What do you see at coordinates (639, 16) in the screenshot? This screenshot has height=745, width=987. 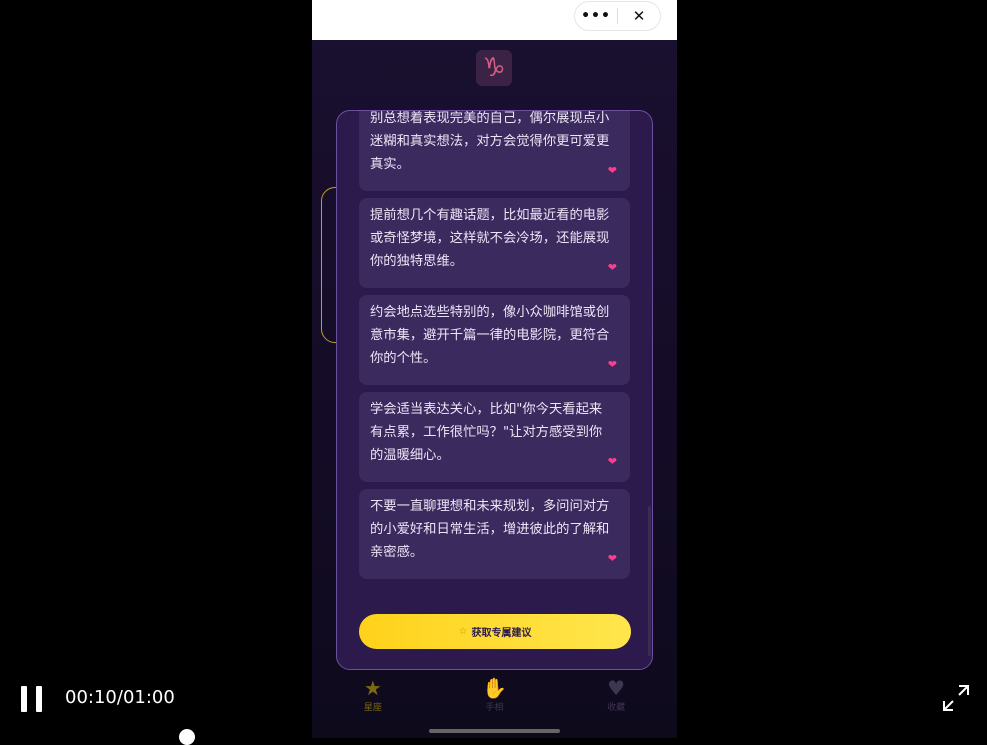 I see `close-button: ✕` at bounding box center [639, 16].